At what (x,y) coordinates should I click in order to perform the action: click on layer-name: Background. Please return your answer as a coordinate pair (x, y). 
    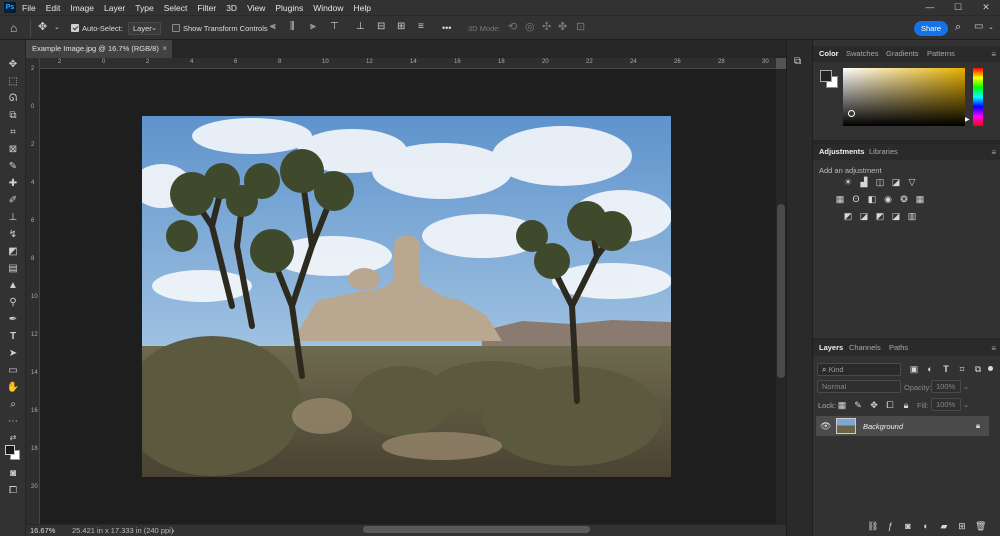
    Looking at the image, I should click on (883, 426).